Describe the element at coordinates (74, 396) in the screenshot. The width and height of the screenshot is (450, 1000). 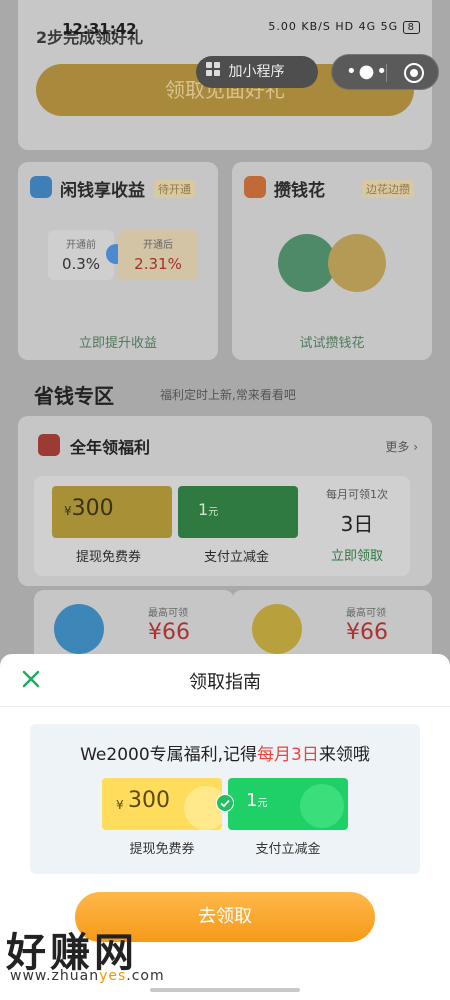
I see `section-title: 省钱专区` at that location.